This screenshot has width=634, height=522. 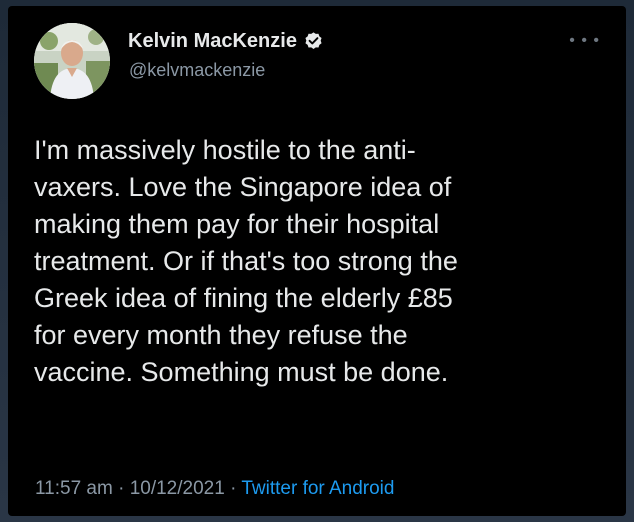 I want to click on tweet-text-line: I'm massively hostile to the anti-, so click(x=225, y=150).